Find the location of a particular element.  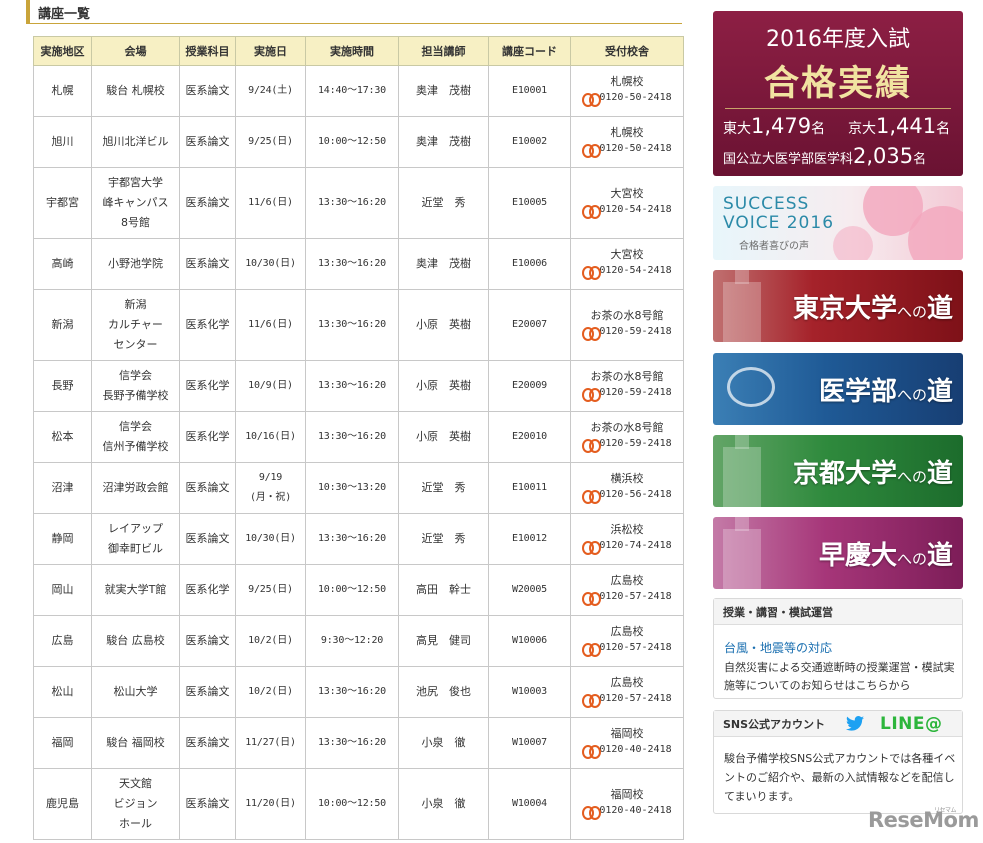

tokyo-banner-road: 道 is located at coordinates (939, 309).